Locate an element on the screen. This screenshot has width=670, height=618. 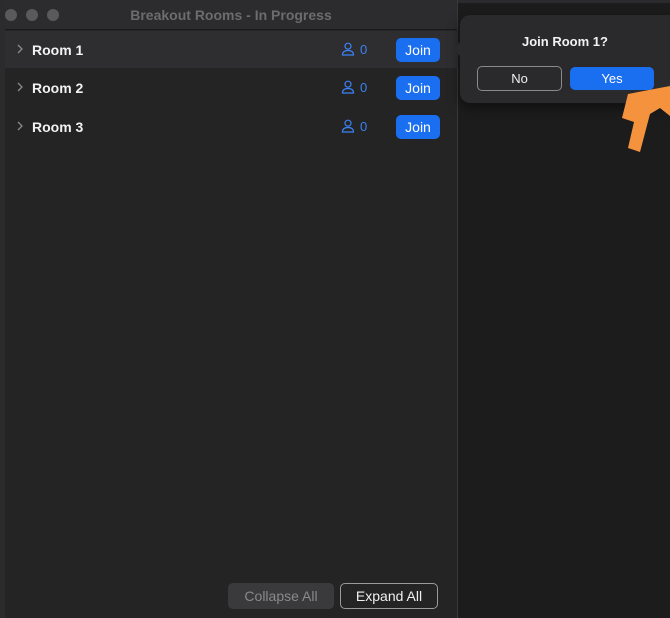
popover-title: Join Room 1? is located at coordinates (565, 41).